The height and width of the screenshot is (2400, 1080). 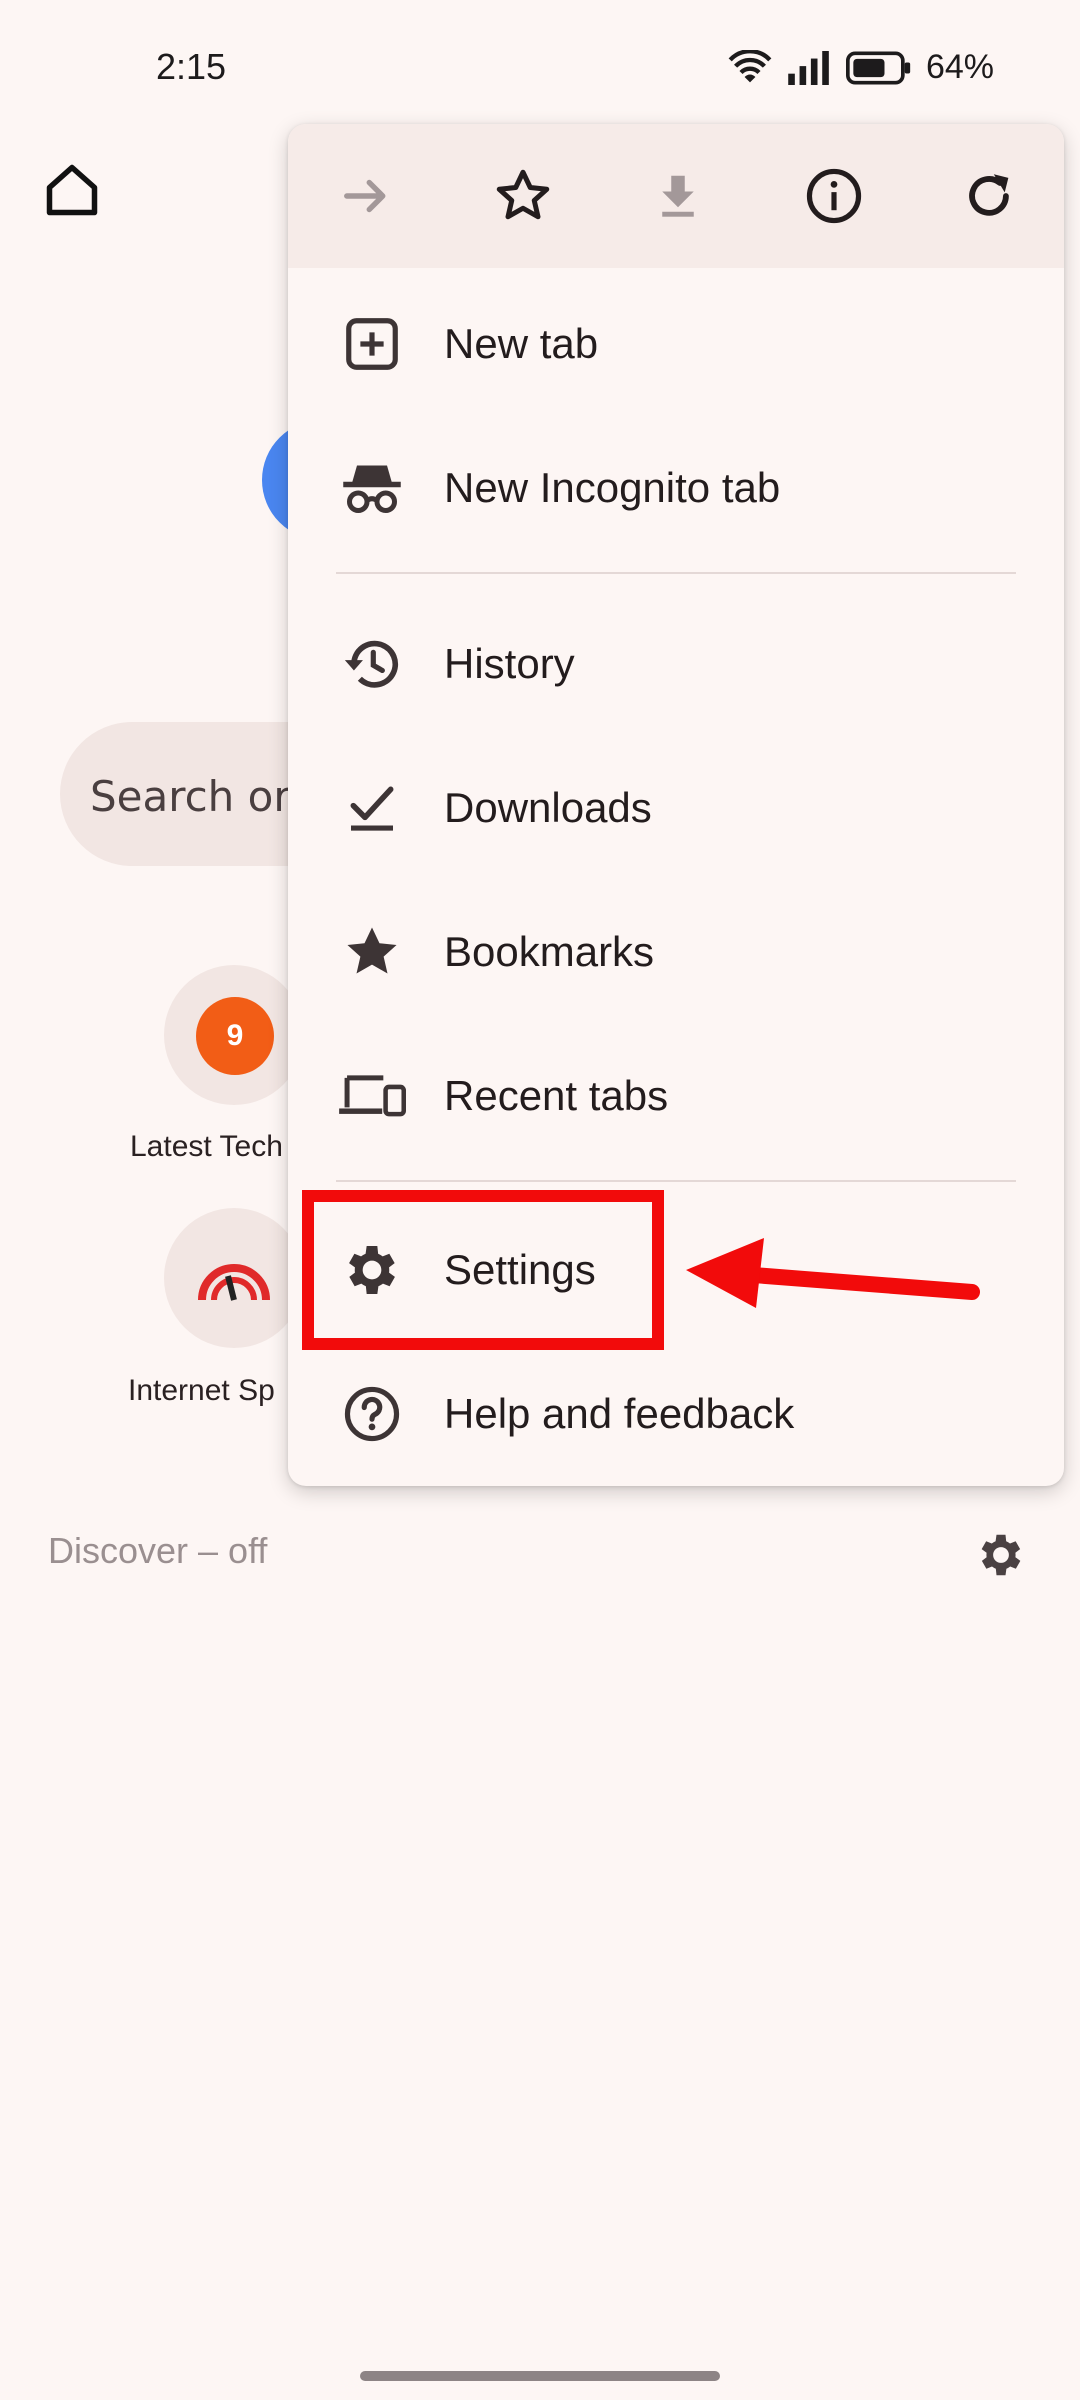 What do you see at coordinates (750, 65) in the screenshot?
I see `wifi-icon` at bounding box center [750, 65].